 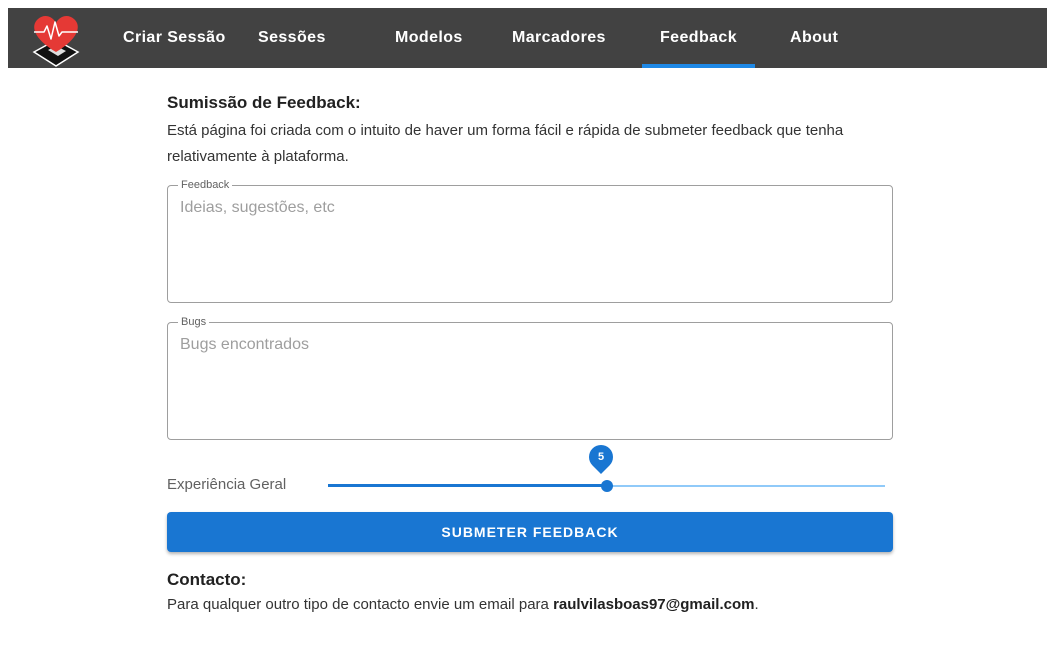 I want to click on slider-thumb: 5, so click(x=600, y=466).